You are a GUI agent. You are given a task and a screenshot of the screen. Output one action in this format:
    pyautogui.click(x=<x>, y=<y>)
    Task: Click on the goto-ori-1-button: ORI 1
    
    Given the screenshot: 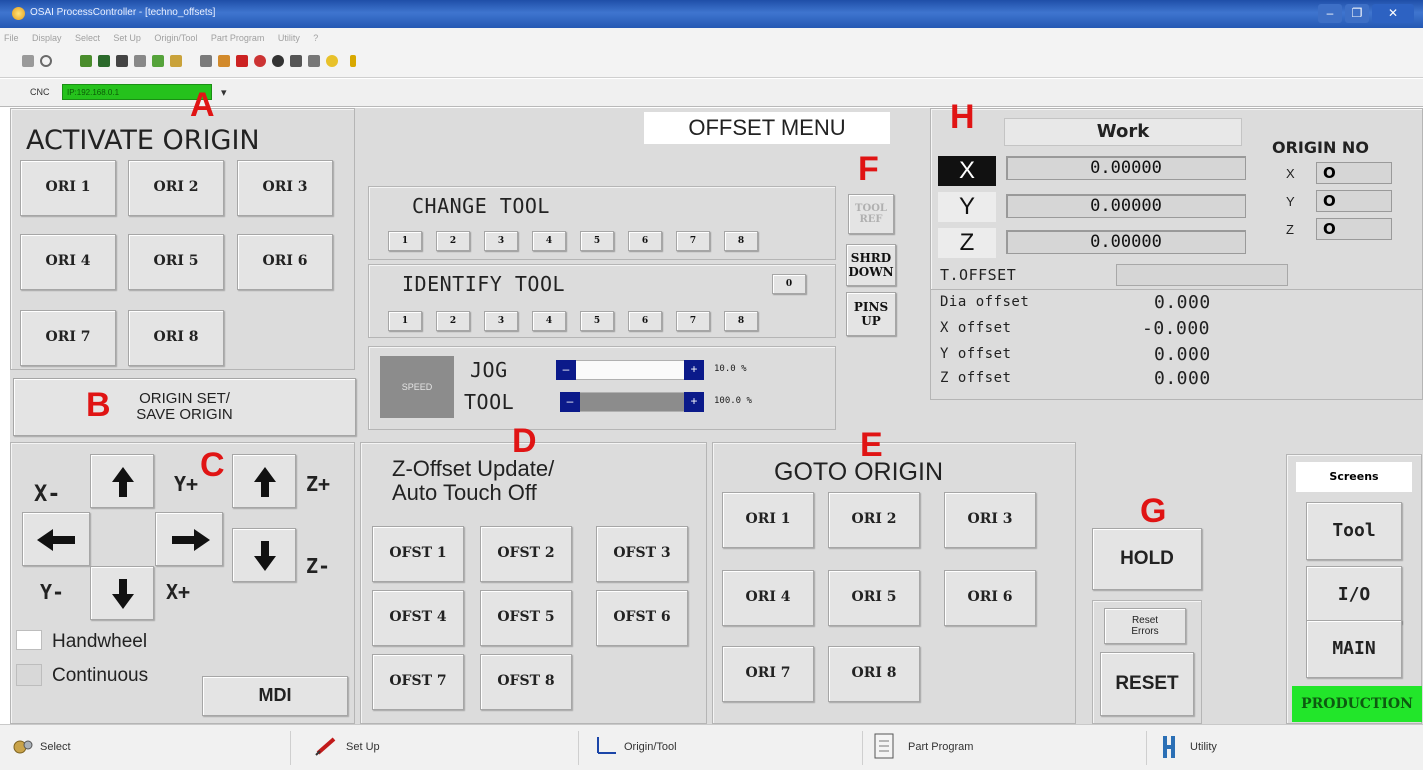 What is the action you would take?
    pyautogui.click(x=768, y=520)
    